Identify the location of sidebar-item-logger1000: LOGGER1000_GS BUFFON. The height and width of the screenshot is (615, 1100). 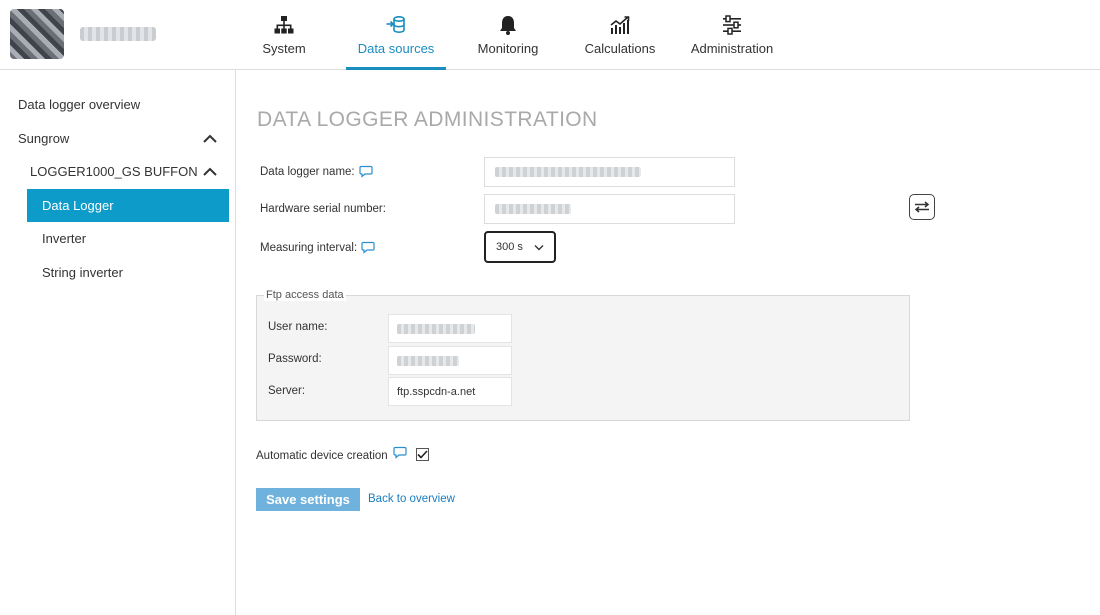
(115, 171).